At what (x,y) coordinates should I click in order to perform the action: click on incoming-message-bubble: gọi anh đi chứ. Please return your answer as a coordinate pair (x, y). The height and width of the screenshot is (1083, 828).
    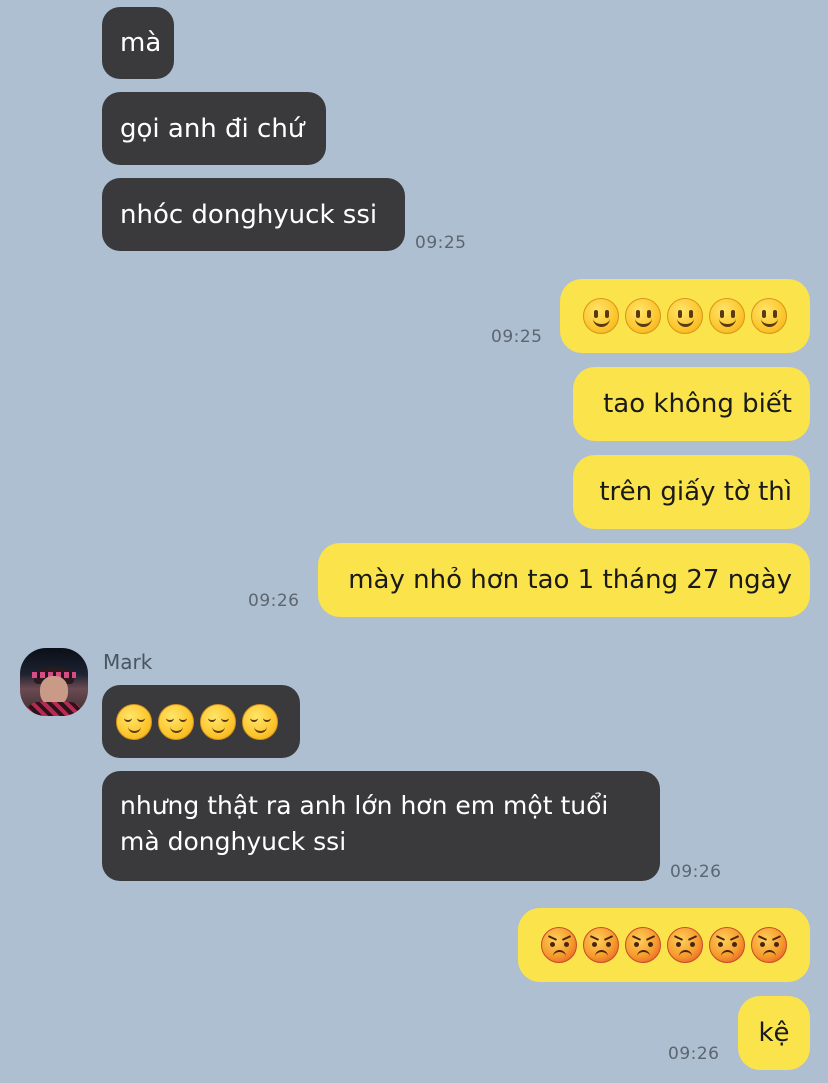
    Looking at the image, I should click on (214, 128).